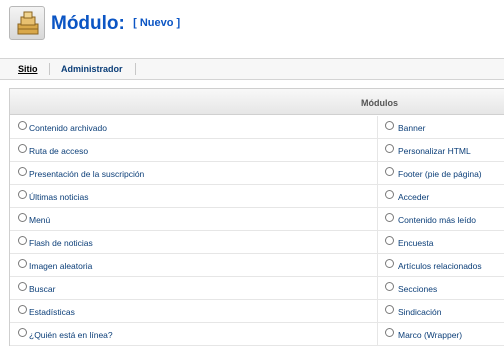 Image resolution: width=504 pixels, height=346 pixels. I want to click on tab-sitio: Sitio, so click(28, 69).